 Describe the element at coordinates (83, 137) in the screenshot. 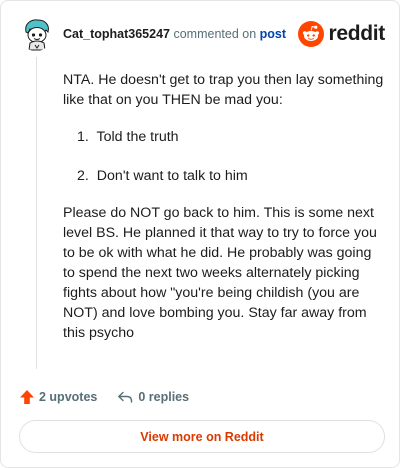

I see `list-number: 1.` at that location.